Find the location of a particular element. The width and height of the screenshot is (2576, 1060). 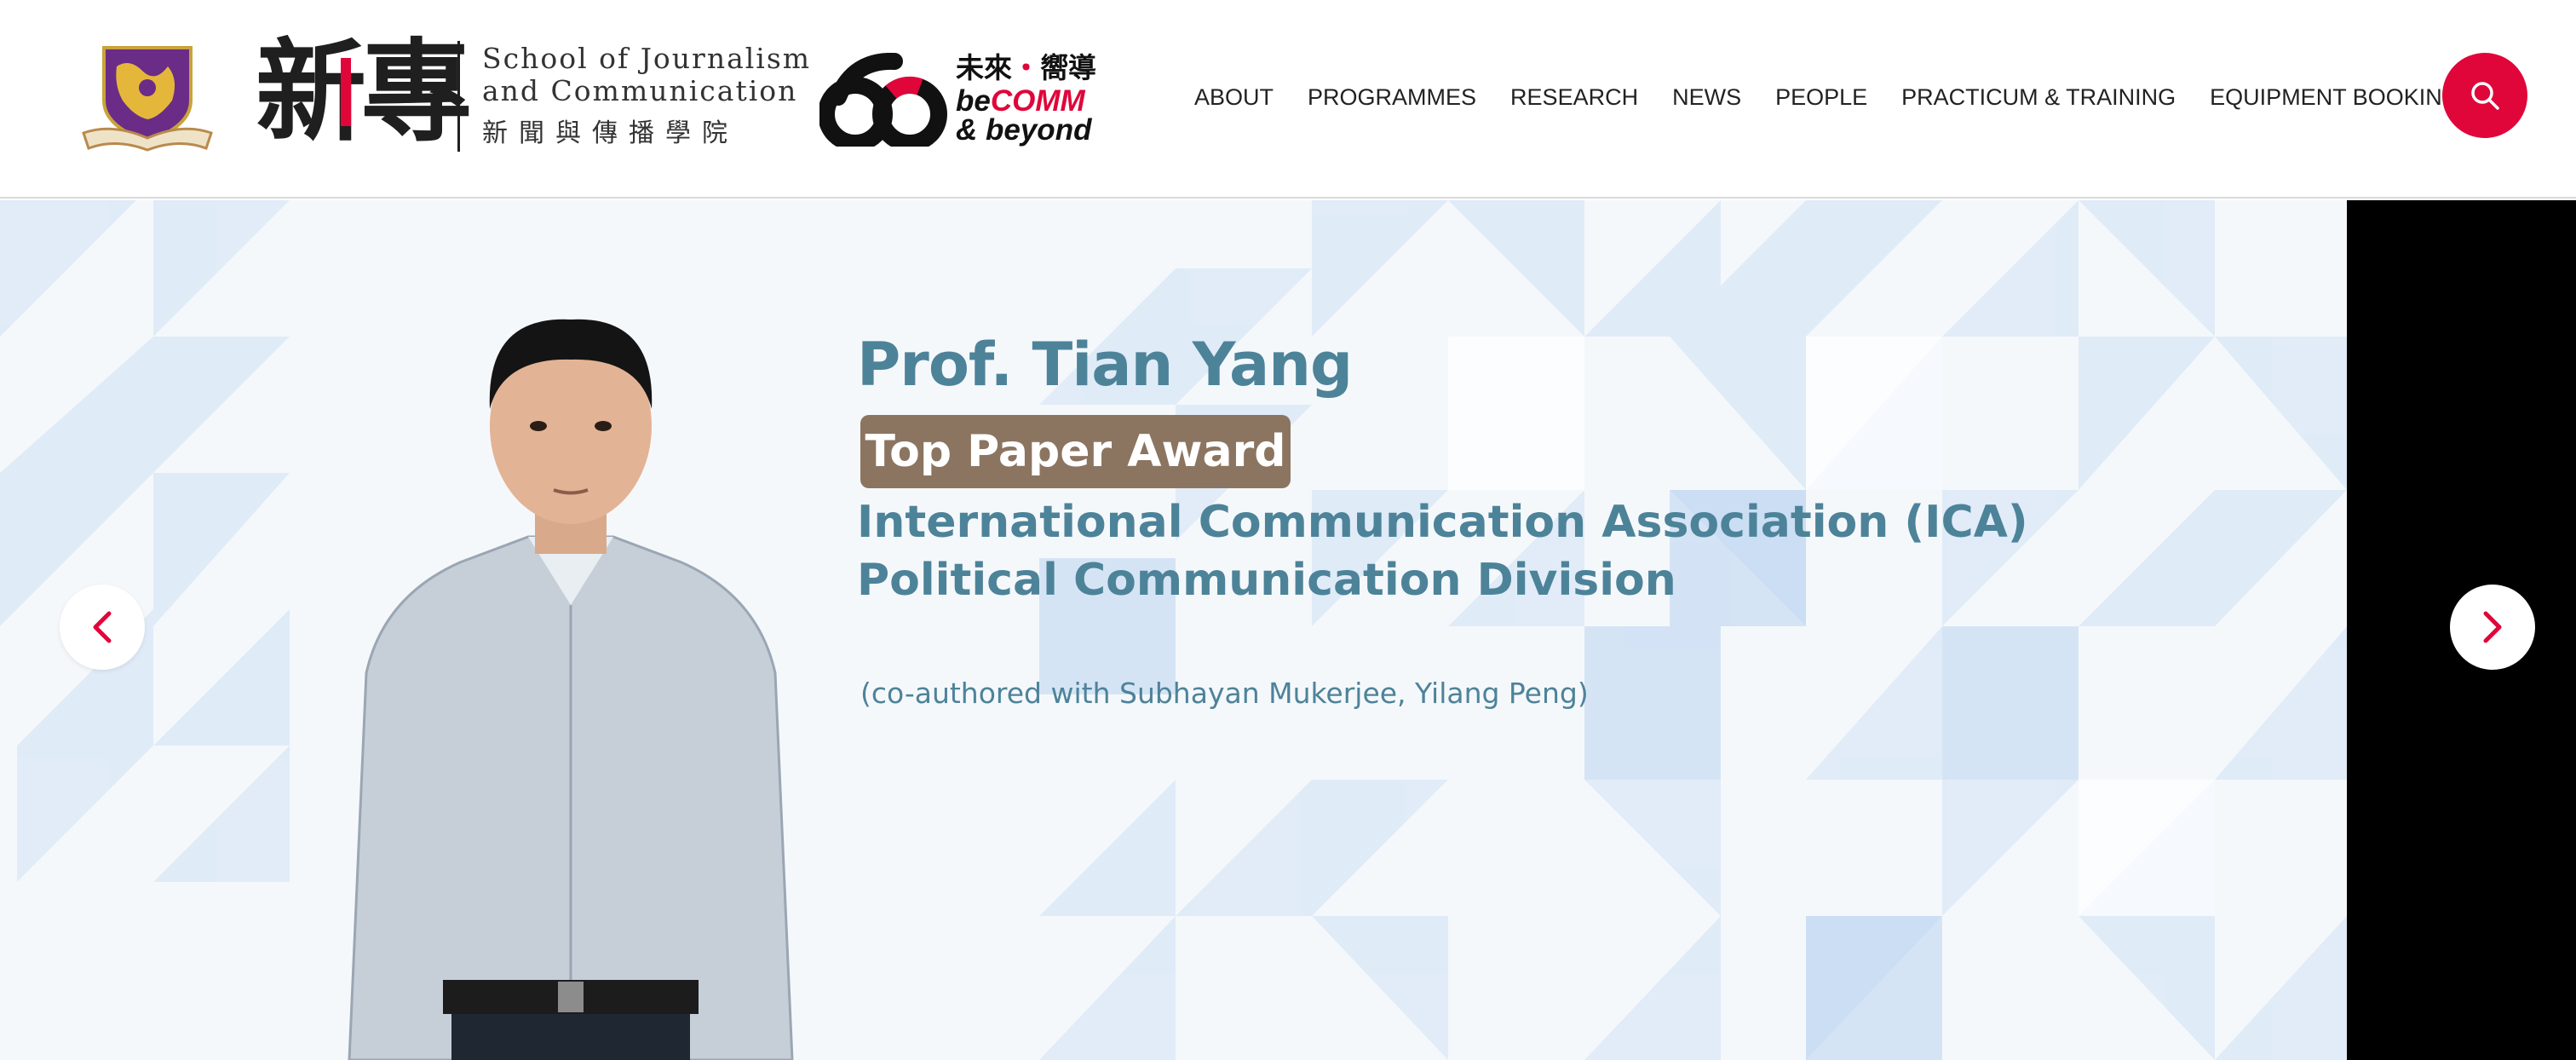

nav-item-about: ABOUT is located at coordinates (1234, 97).